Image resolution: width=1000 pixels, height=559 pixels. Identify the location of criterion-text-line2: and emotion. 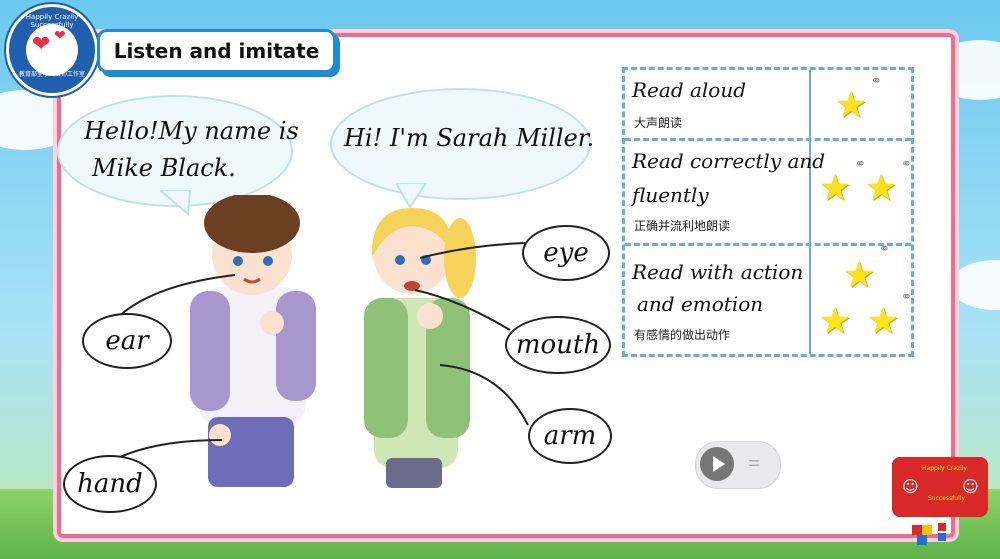
(700, 304).